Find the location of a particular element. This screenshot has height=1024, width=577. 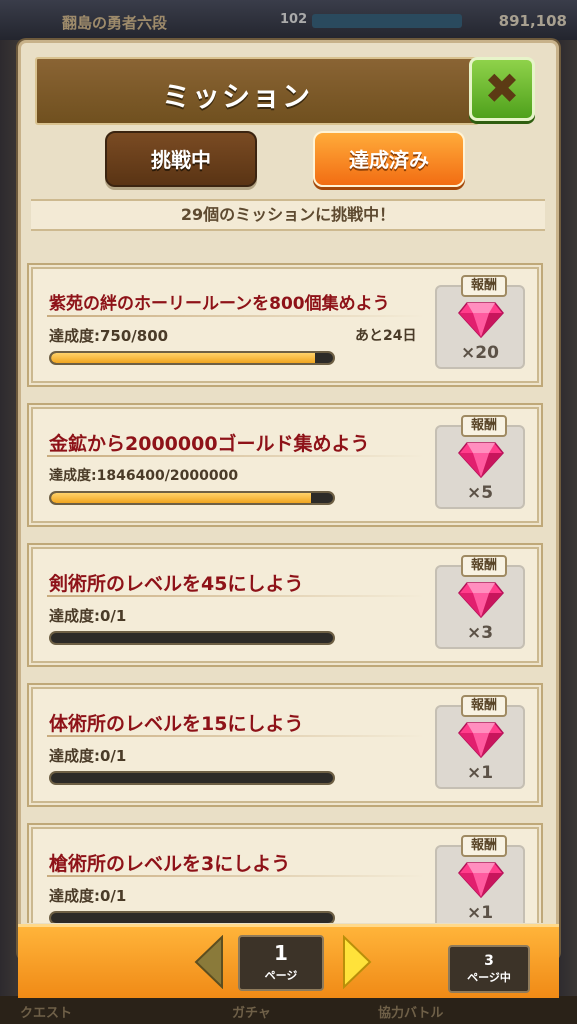

mission-title: 体術所のレベルを15にしよう is located at coordinates (176, 724).